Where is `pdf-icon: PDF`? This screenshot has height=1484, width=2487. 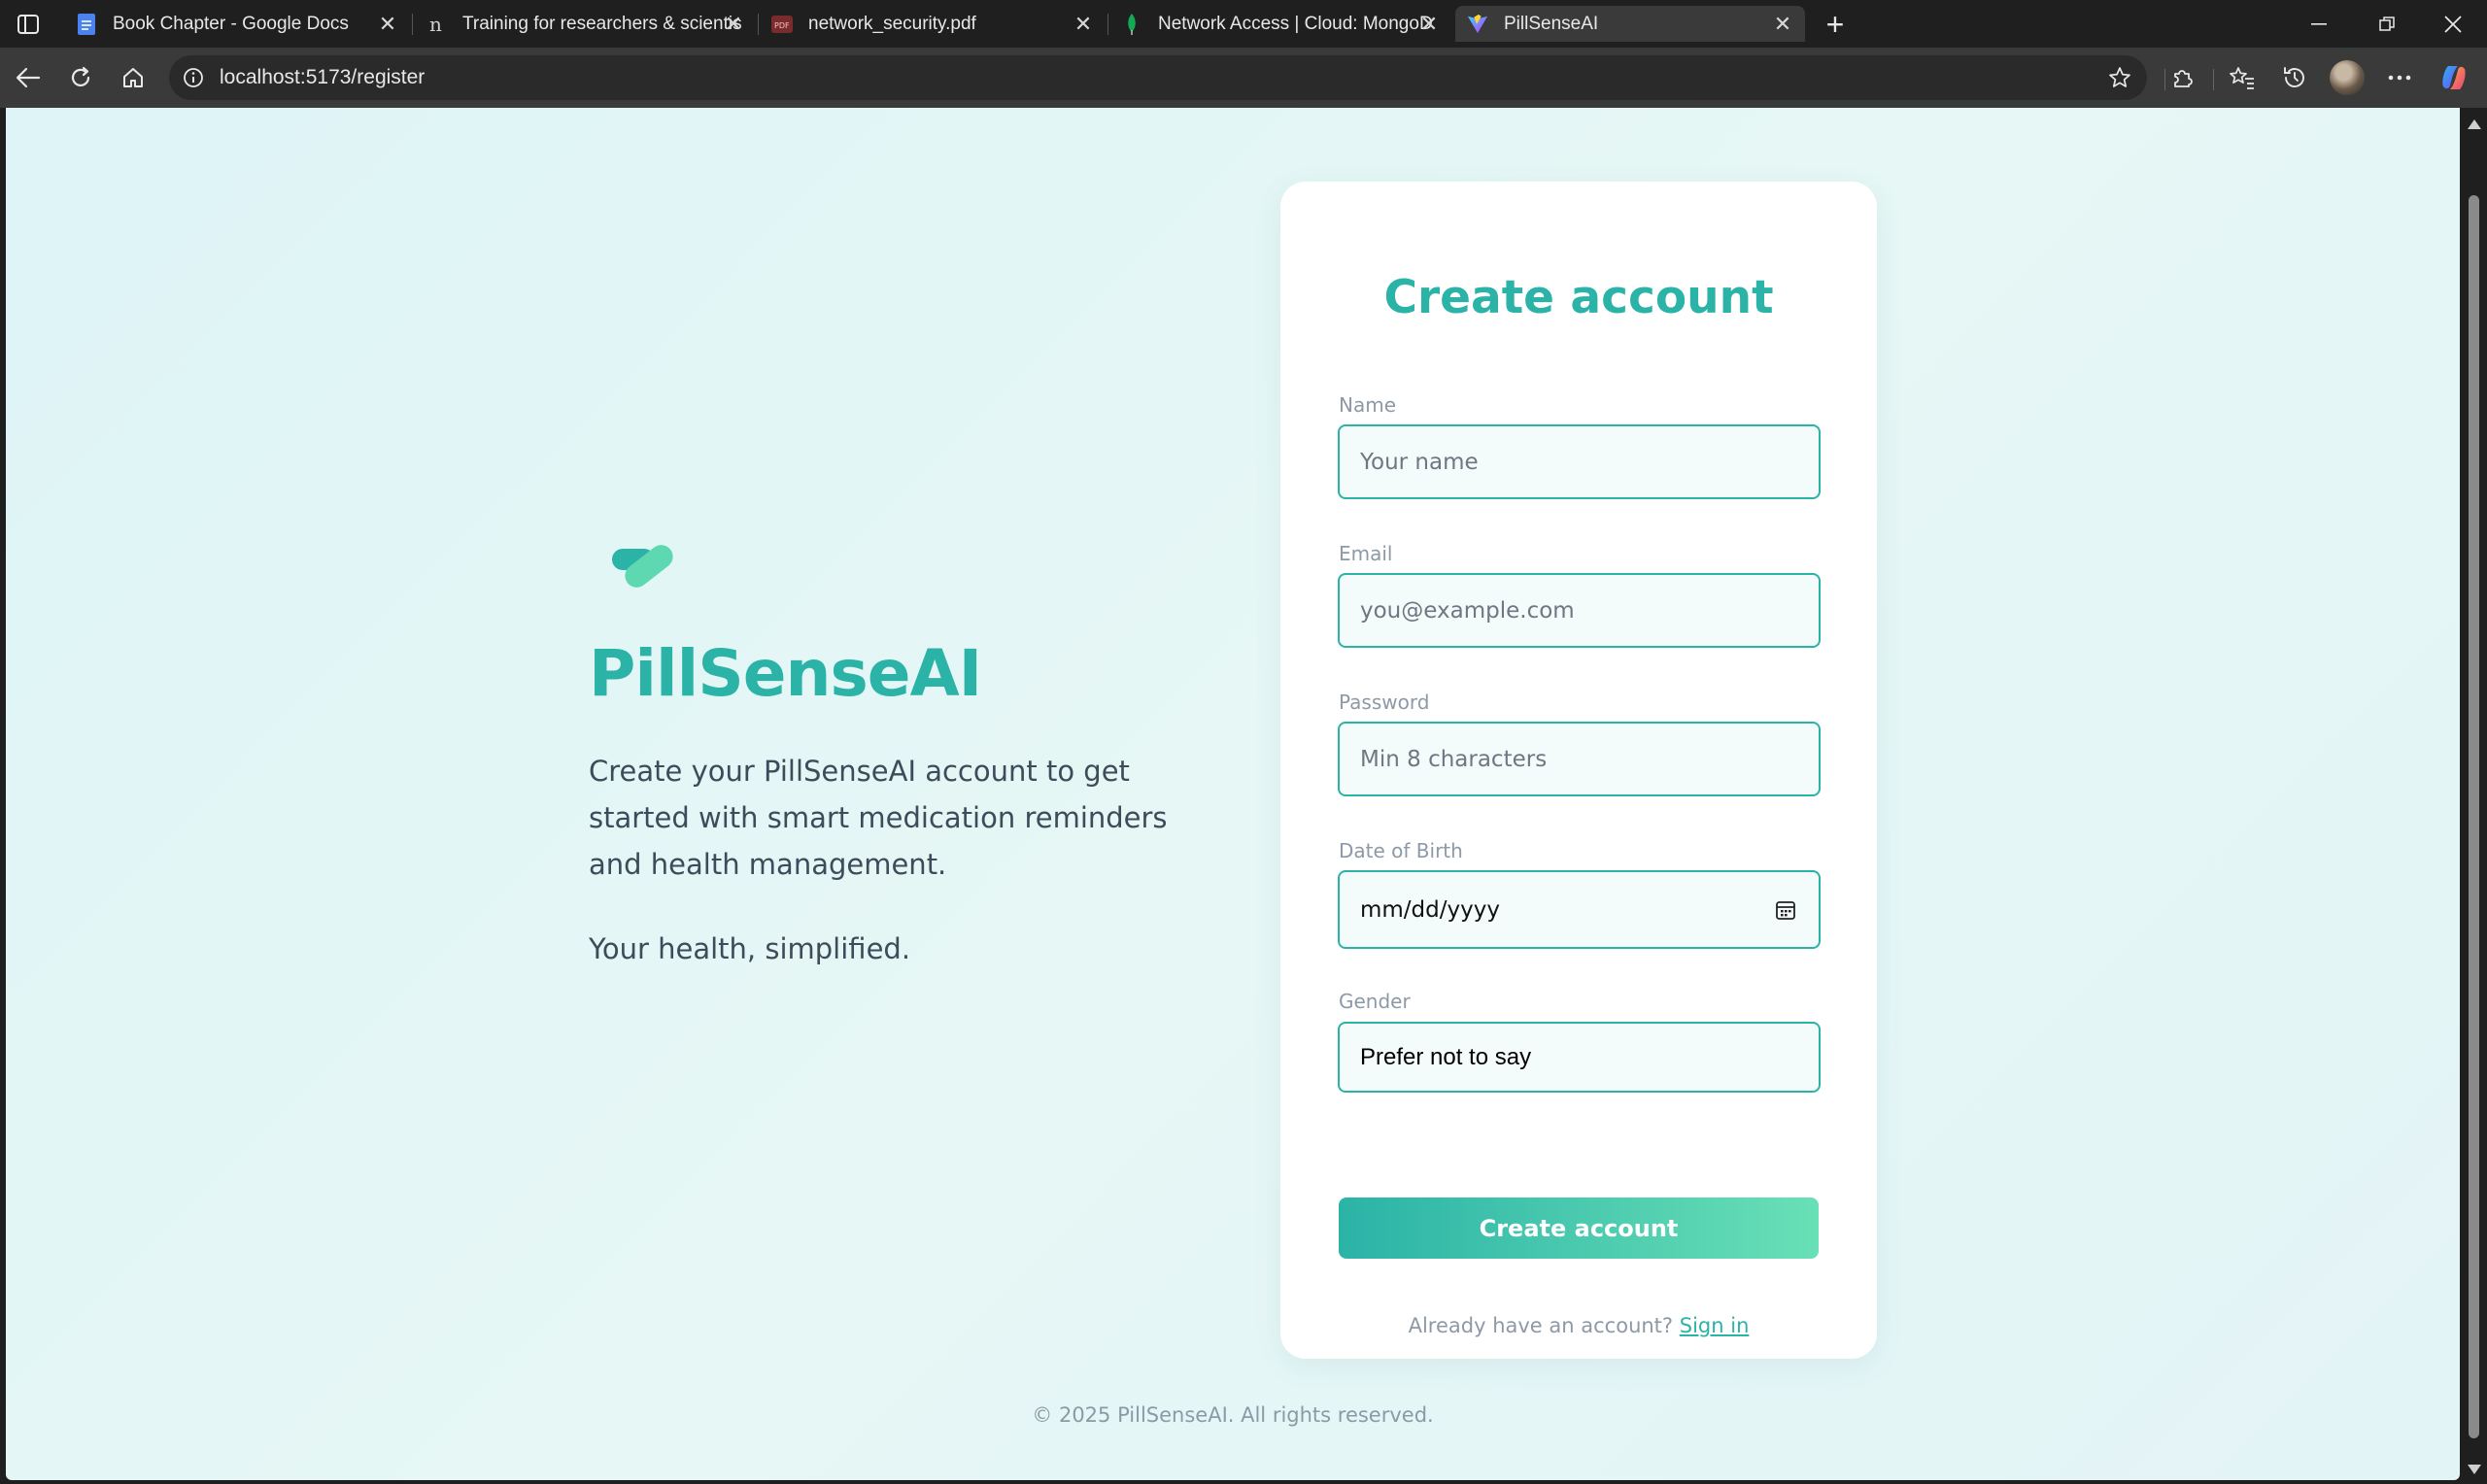
pdf-icon: PDF is located at coordinates (782, 24).